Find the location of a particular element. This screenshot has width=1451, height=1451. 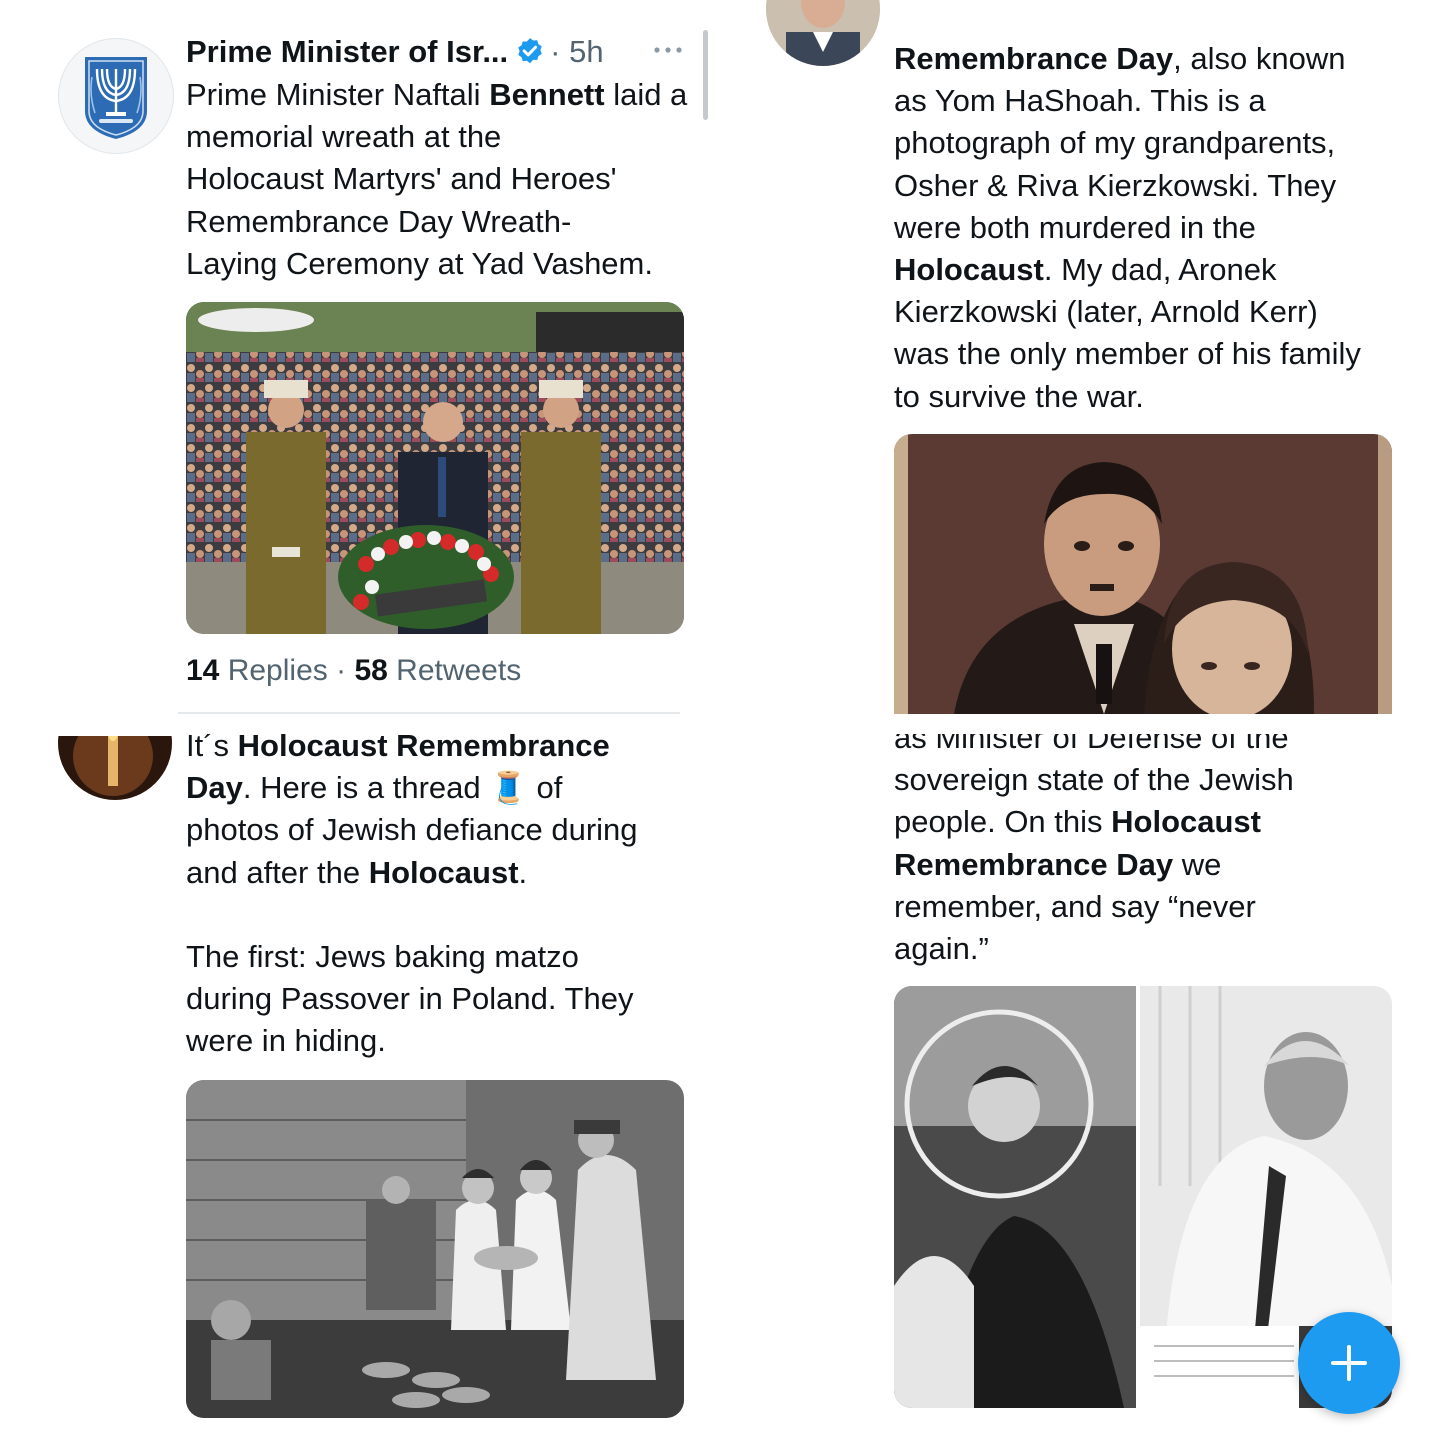

thread-spool-icon: 🧵 is located at coordinates (508, 788).